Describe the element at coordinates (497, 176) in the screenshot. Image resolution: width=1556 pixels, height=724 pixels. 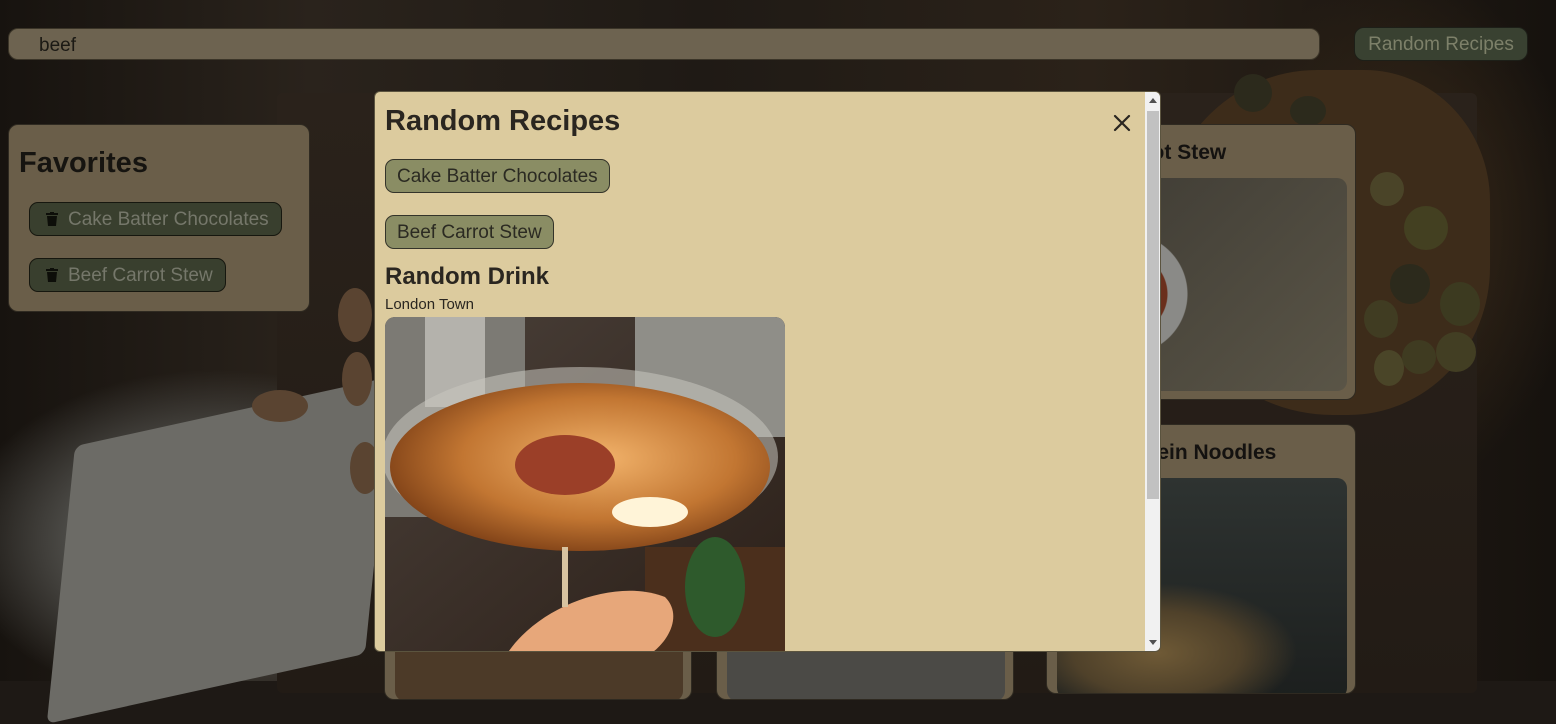
I see `random-recipe-button: Cake Batter Chocolates` at that location.